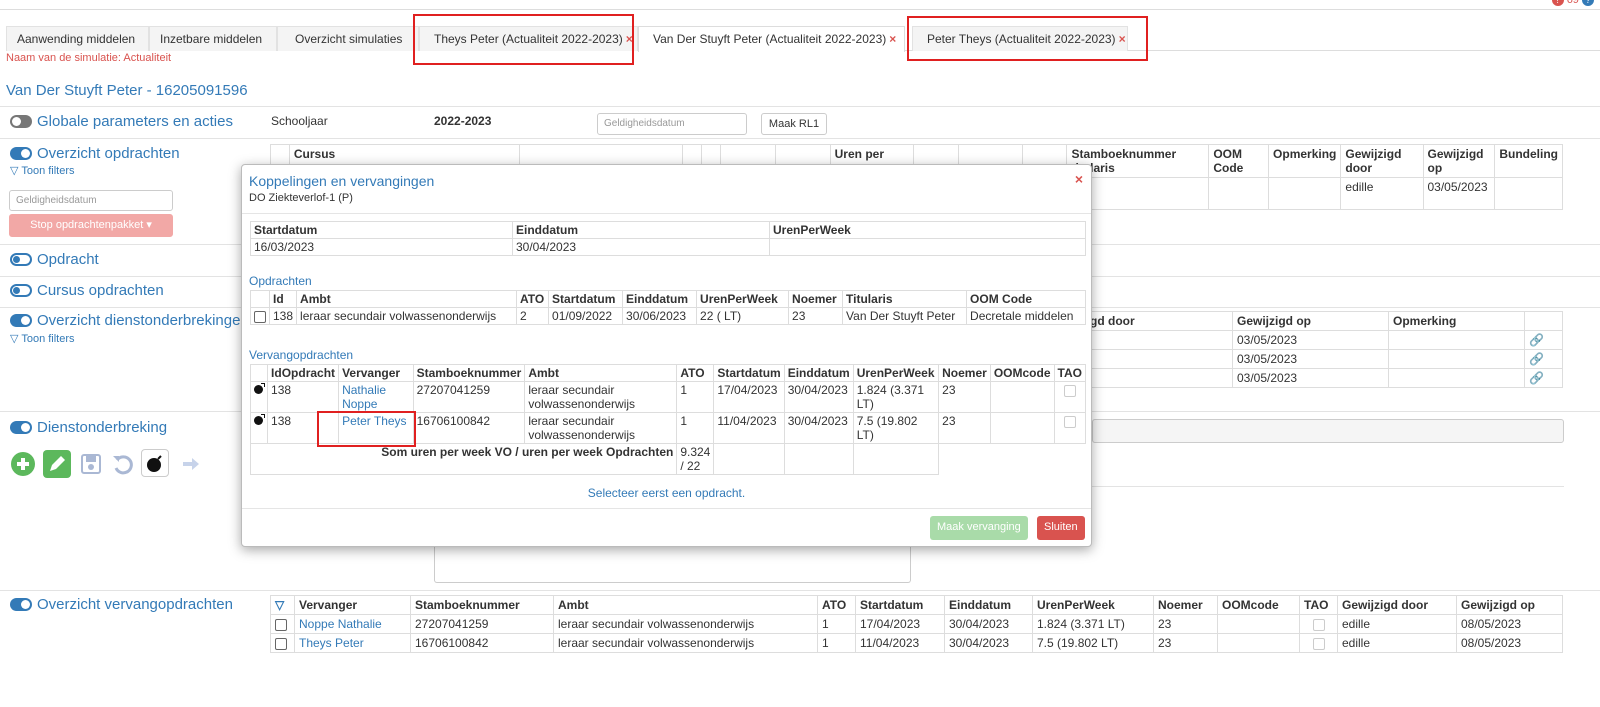 The image size is (1600, 707). I want to click on tab-inzetbare-middelen: Inzetbare middelen, so click(213, 38).